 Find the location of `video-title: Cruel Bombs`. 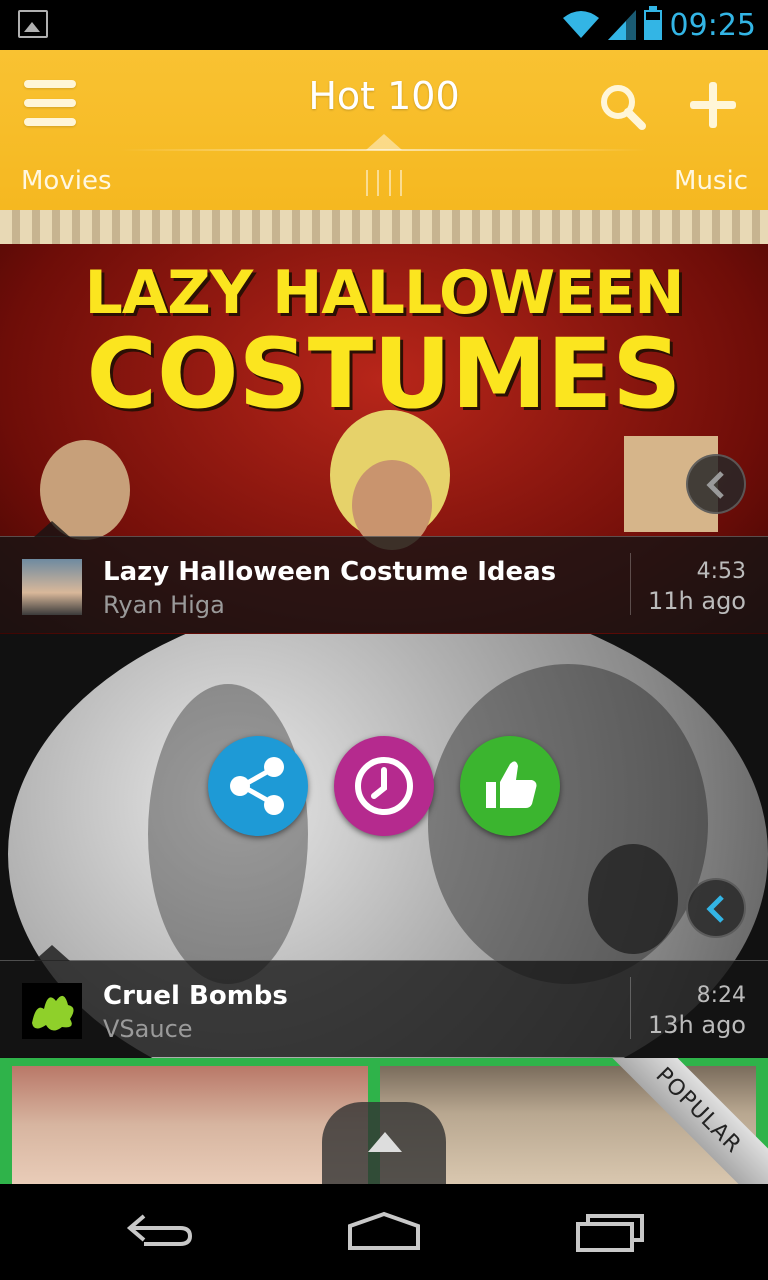

video-title: Cruel Bombs is located at coordinates (195, 996).